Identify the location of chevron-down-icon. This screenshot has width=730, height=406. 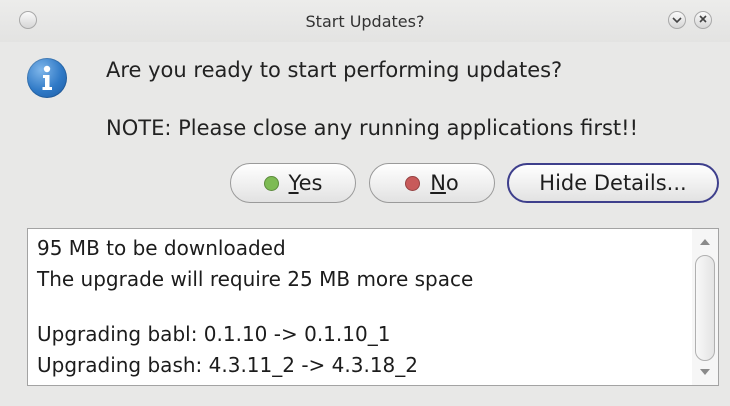
(677, 20).